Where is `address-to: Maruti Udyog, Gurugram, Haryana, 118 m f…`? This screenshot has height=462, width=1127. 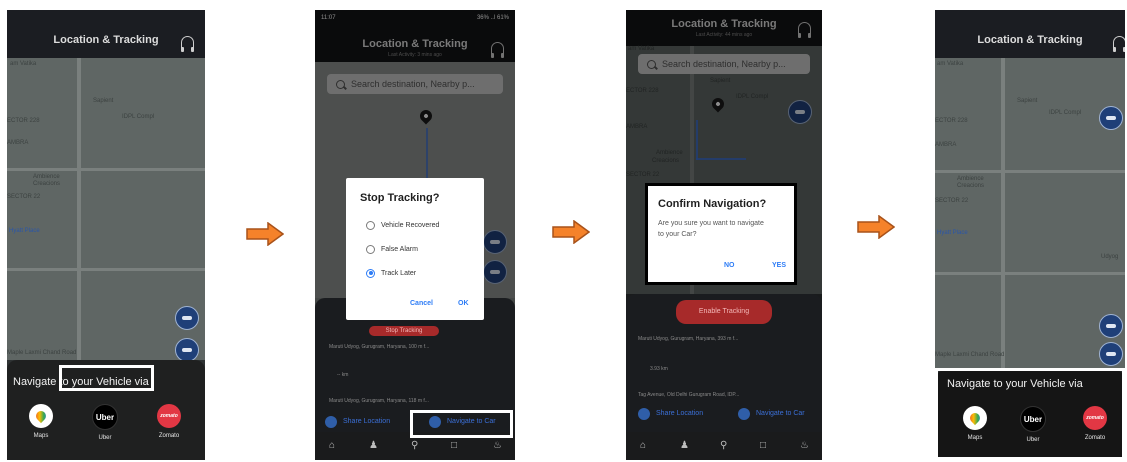
address-to: Maruti Udyog, Gurugram, Haryana, 118 m f… is located at coordinates (379, 401).